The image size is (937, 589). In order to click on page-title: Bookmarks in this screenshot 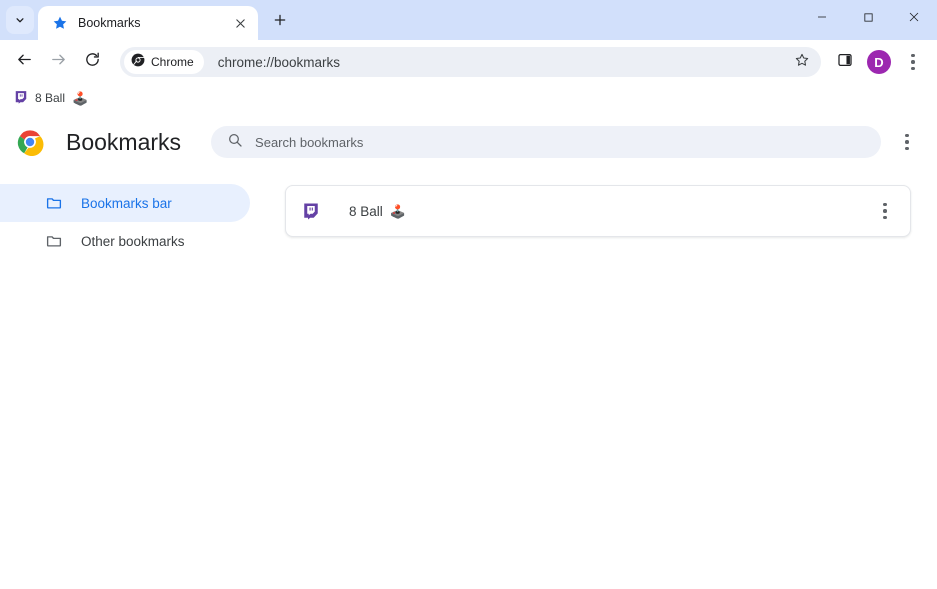, I will do `click(124, 141)`.